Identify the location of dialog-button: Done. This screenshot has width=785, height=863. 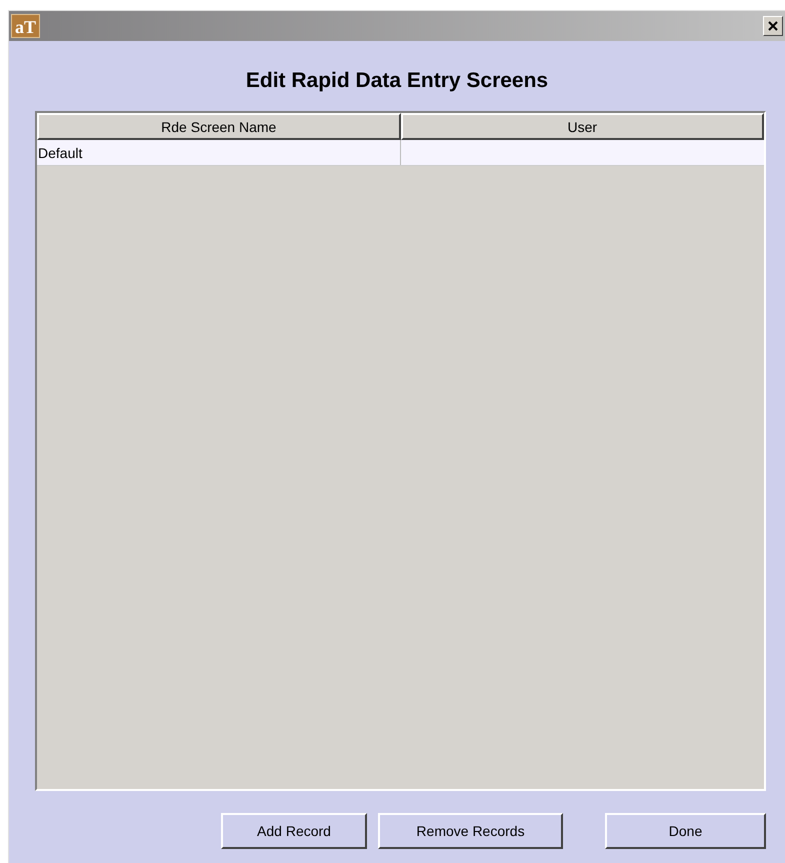
(685, 831).